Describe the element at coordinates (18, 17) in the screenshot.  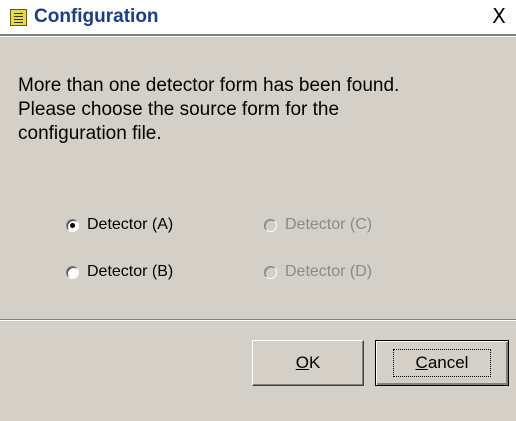
I see `notepad-icon` at that location.